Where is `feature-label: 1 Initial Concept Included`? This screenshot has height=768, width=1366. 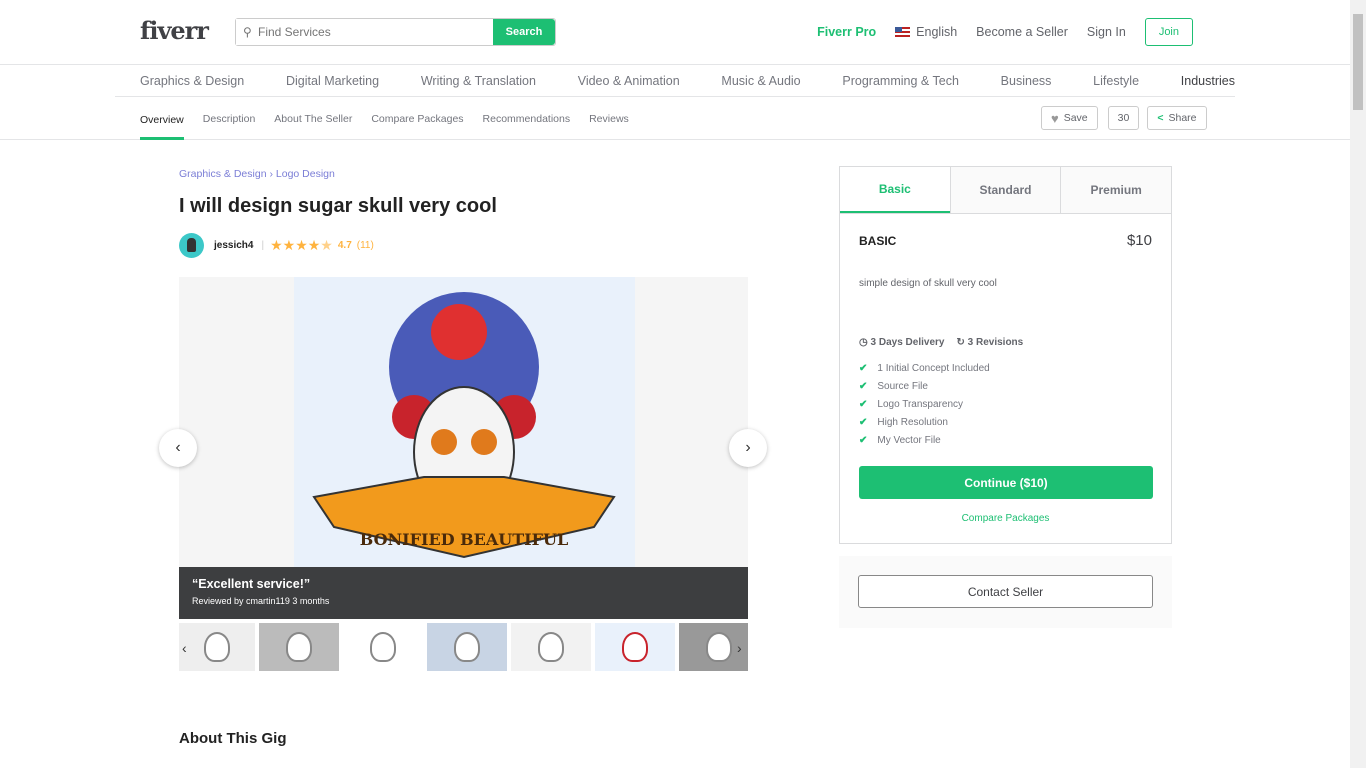 feature-label: 1 Initial Concept Included is located at coordinates (933, 368).